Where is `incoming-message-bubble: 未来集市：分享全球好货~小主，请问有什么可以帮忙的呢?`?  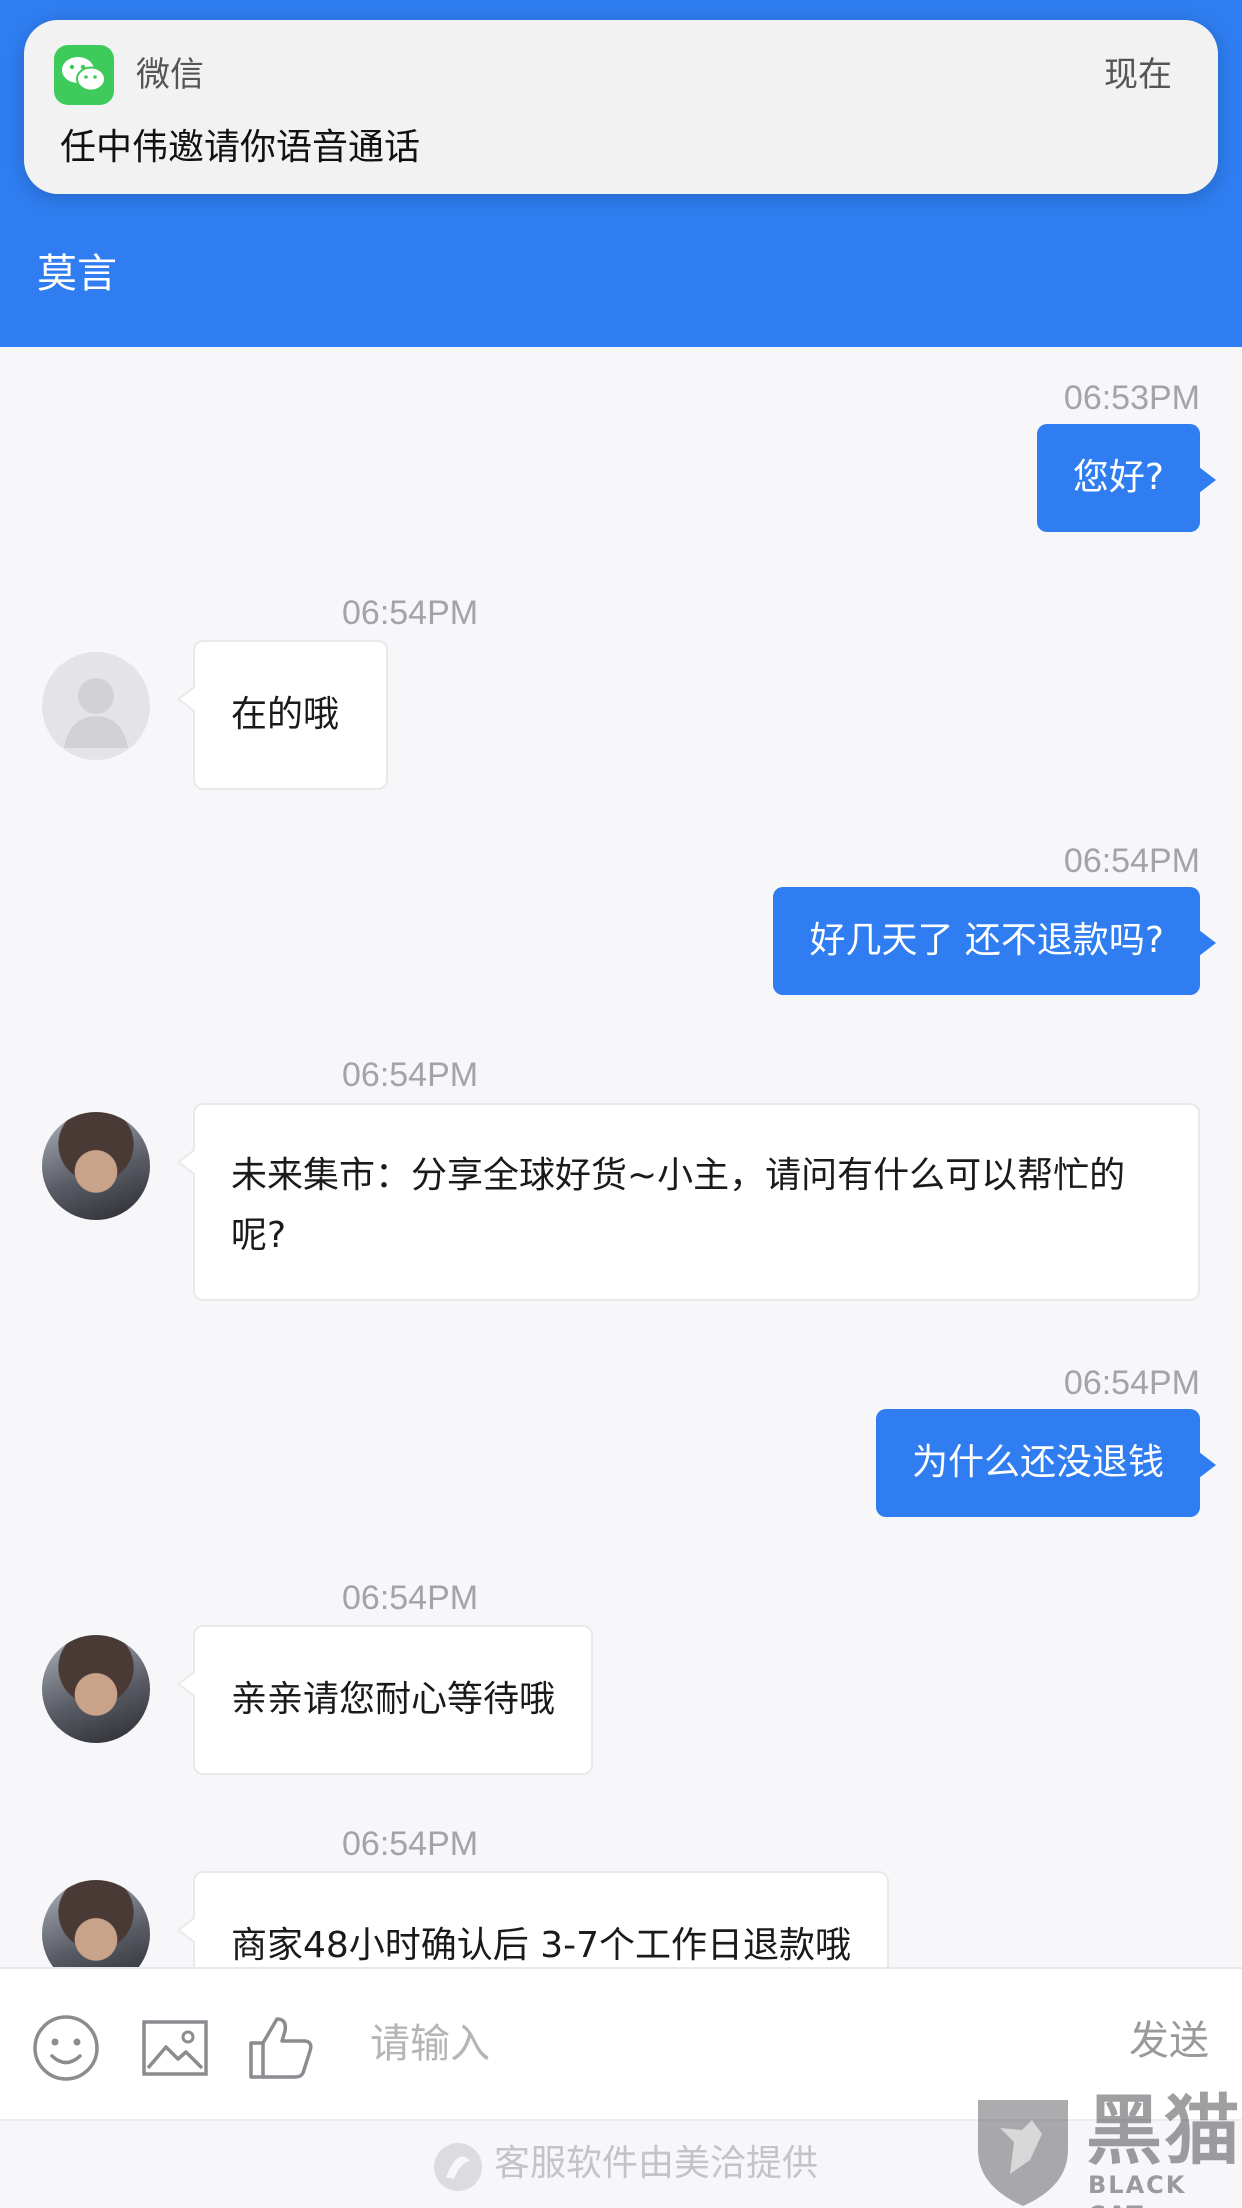 incoming-message-bubble: 未来集市：分享全球好货~小主，请问有什么可以帮忙的呢? is located at coordinates (688, 1202).